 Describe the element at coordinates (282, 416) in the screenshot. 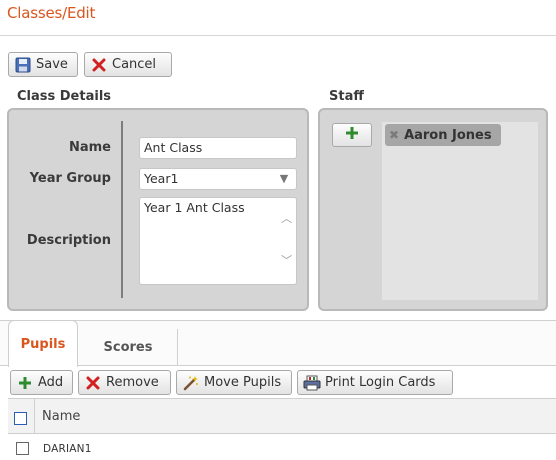

I see `pupils-grid-header: Name` at that location.